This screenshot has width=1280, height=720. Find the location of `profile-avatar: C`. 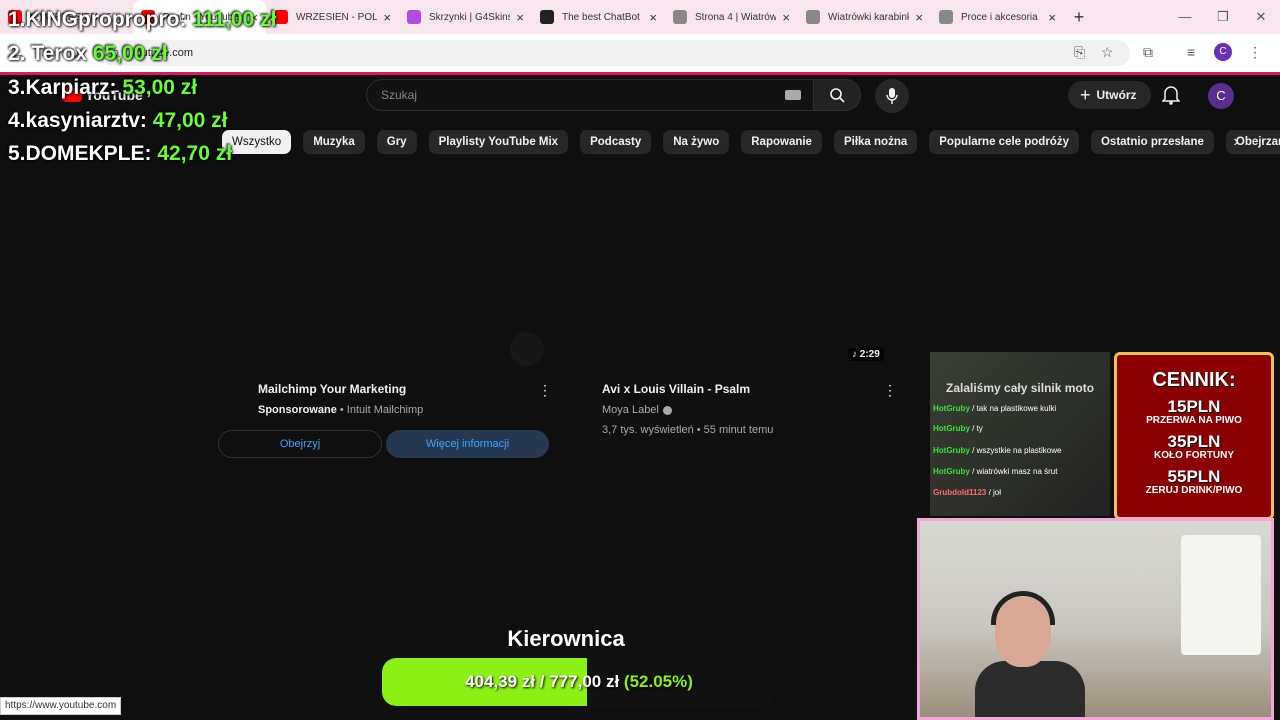

profile-avatar: C is located at coordinates (1223, 52).